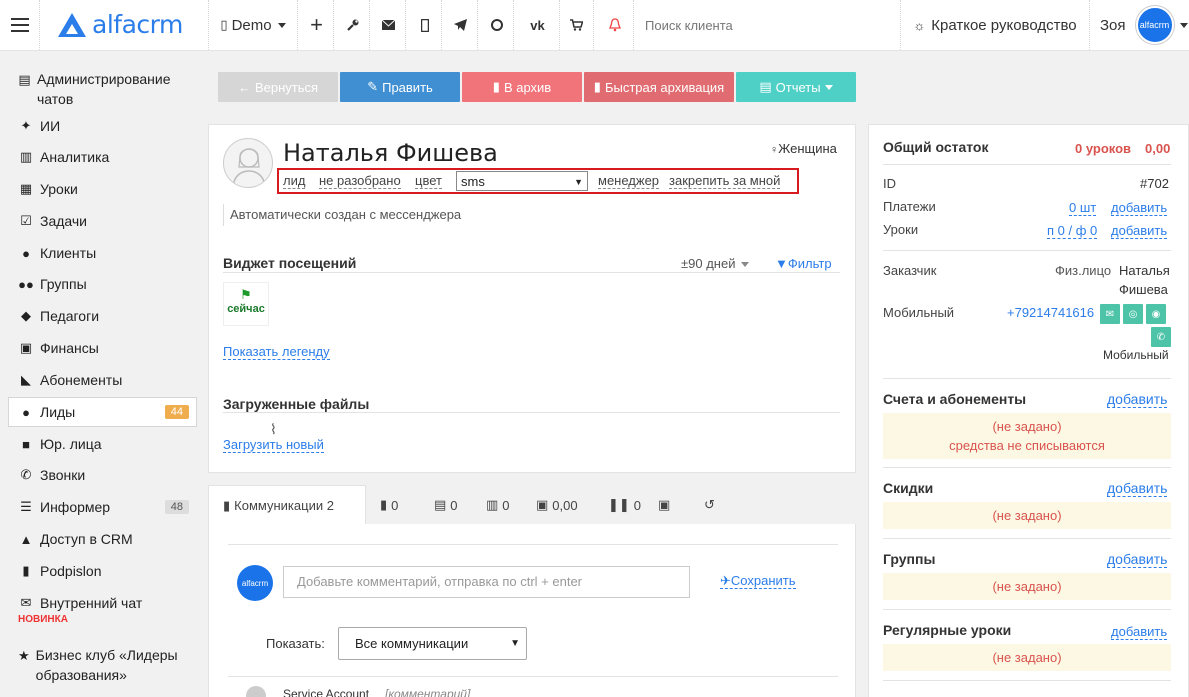  Describe the element at coordinates (248, 163) in the screenshot. I see `avatar` at that location.